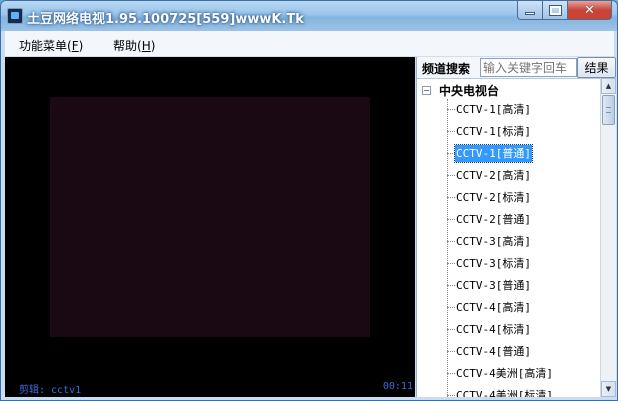 The width and height of the screenshot is (618, 401). I want to click on search-row: 频道搜索 结果, so click(516, 67).